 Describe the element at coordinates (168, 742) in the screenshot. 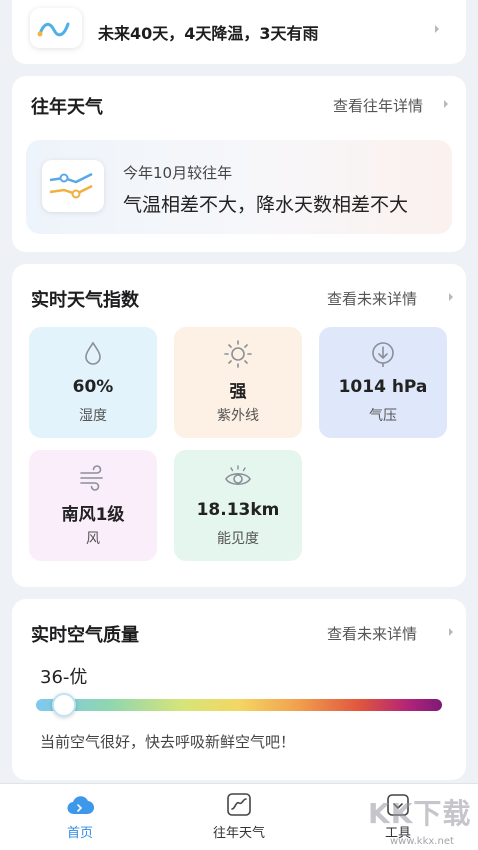

I see `aqi-tip: 当前空气很好，快去呼吸新鲜空气吧！` at that location.